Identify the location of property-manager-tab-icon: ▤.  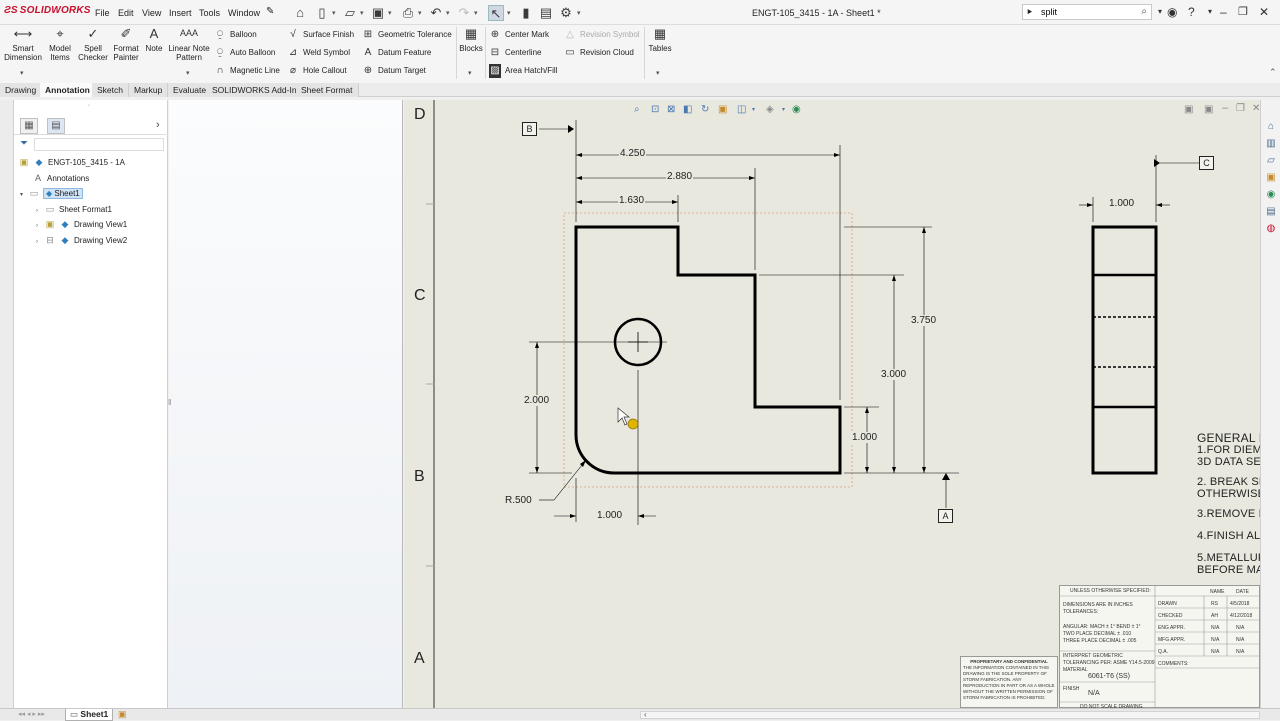
(56, 126).